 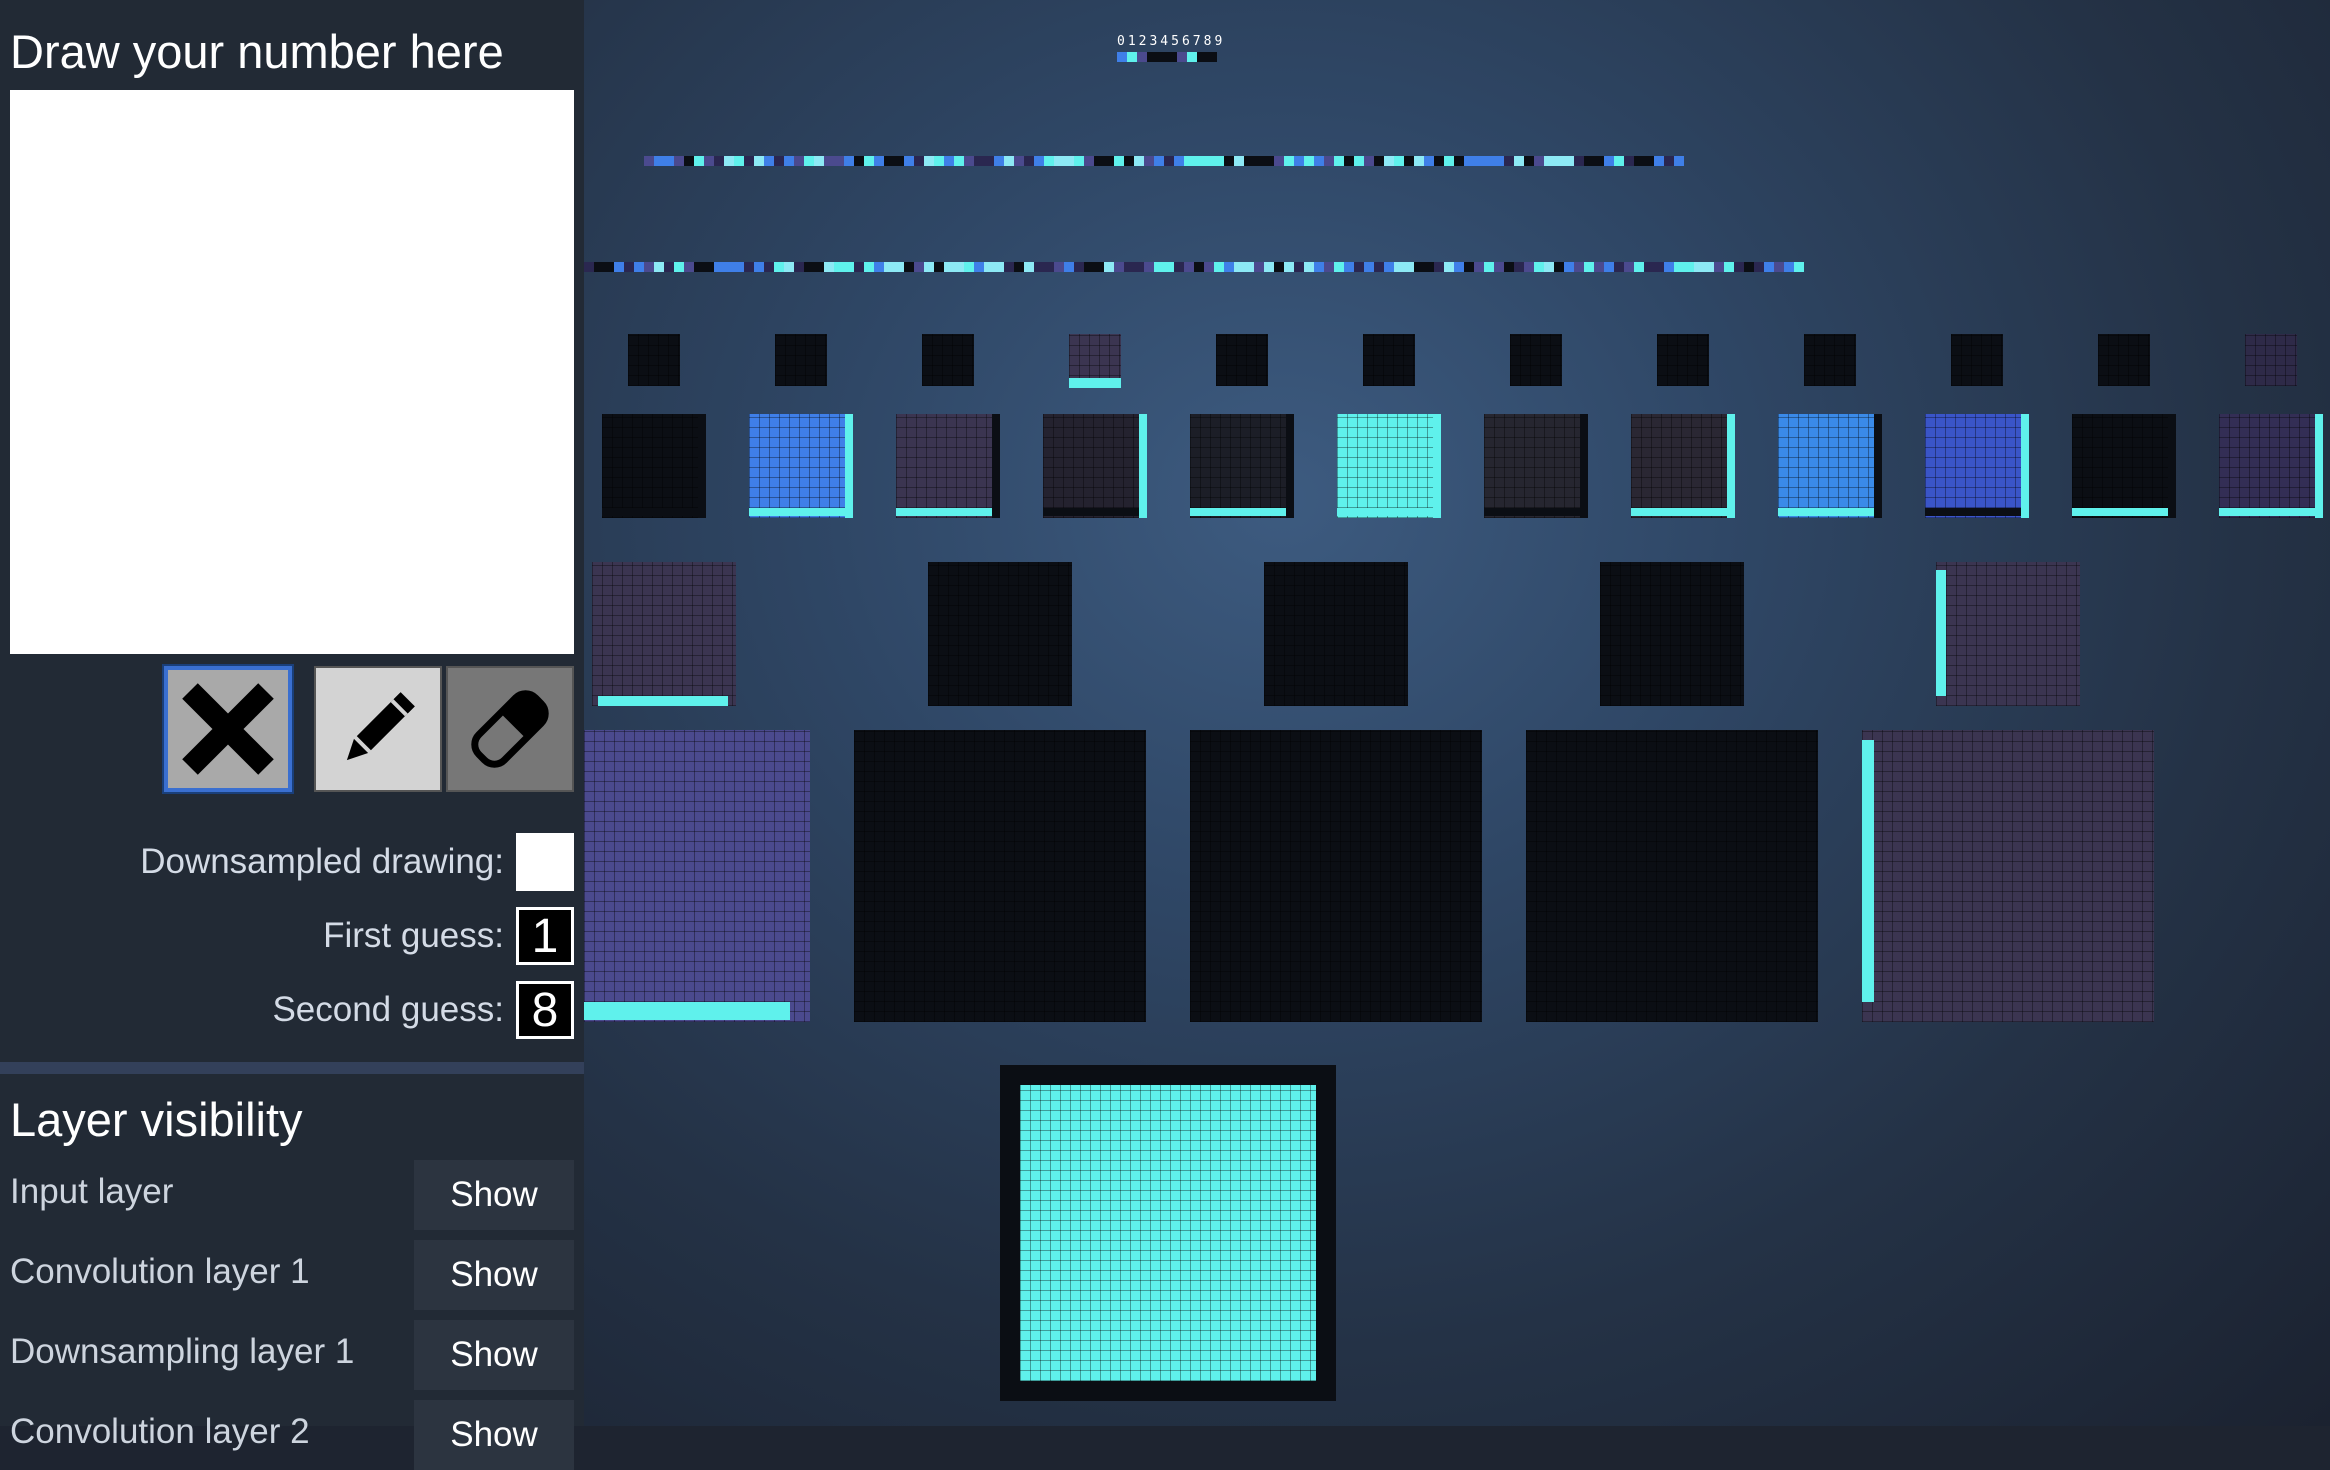 I want to click on clear-button, so click(x=228, y=729).